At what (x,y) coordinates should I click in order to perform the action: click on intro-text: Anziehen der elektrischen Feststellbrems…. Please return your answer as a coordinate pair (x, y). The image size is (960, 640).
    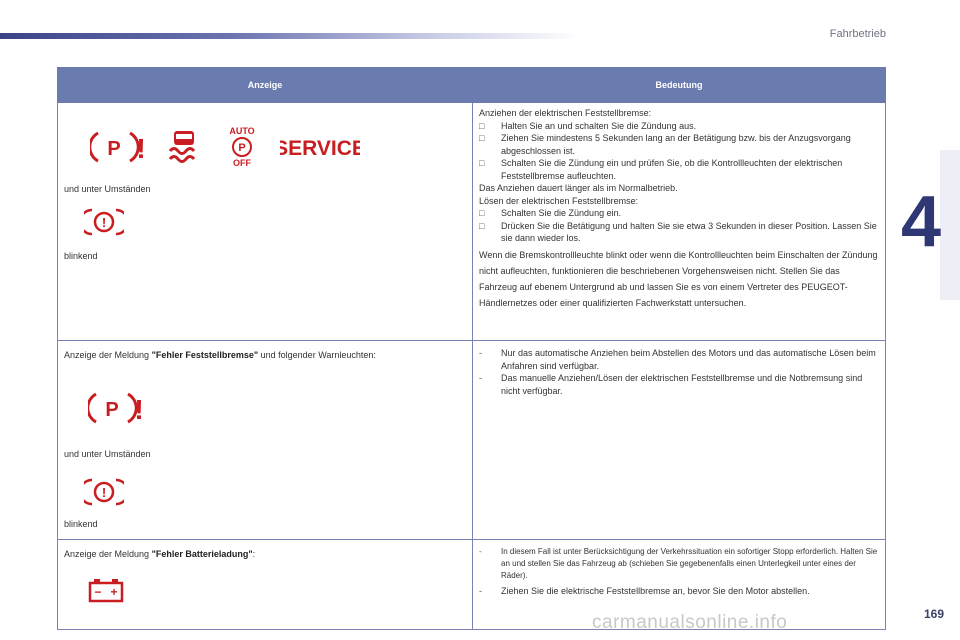
    Looking at the image, I should click on (565, 113).